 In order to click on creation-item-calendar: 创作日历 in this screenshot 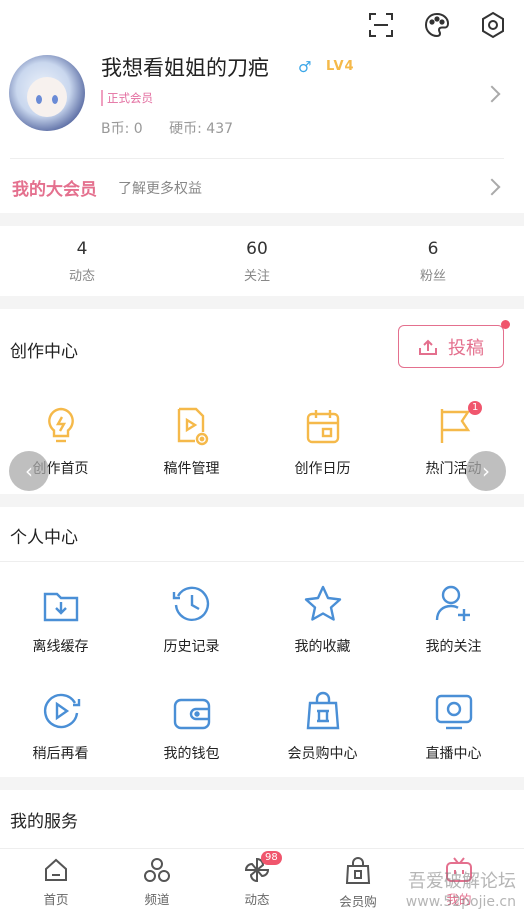, I will do `click(322, 439)`.